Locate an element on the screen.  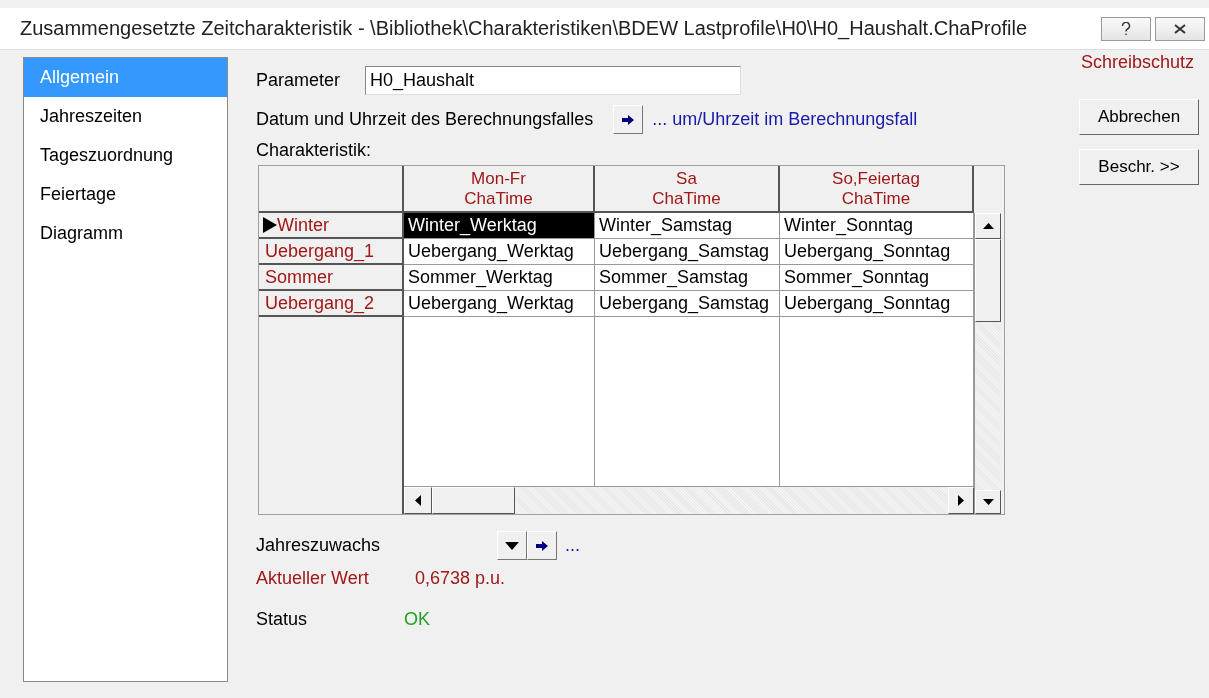
column-name: So,Feiertag is located at coordinates (876, 178).